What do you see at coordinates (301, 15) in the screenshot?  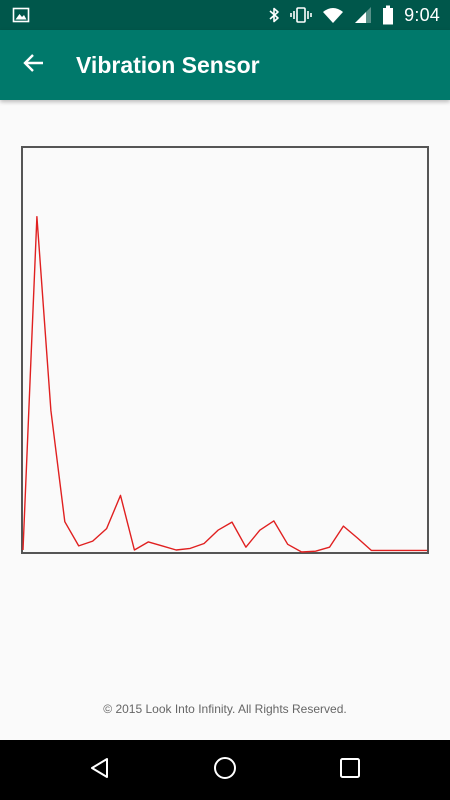 I see `vibrate-icon` at bounding box center [301, 15].